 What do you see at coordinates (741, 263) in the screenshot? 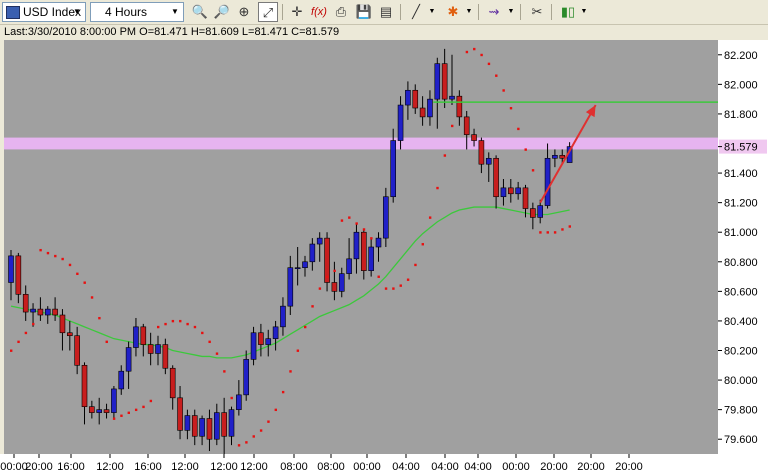
I see `y-tick-label: 80.800` at bounding box center [741, 263].